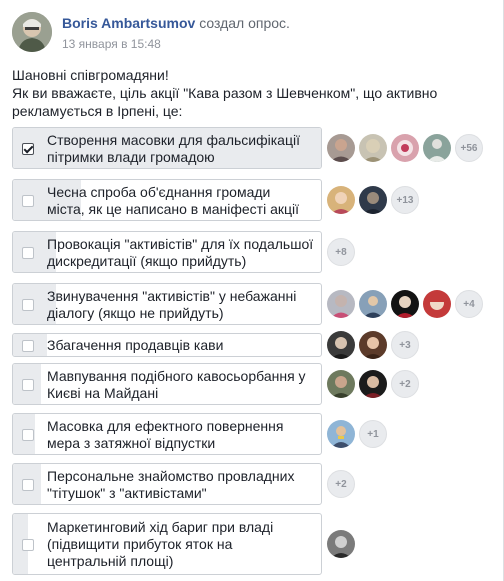 This screenshot has height=581, width=504. What do you see at coordinates (110, 561) in the screenshot?
I see `poll-option-label-line: центральній площі)` at bounding box center [110, 561].